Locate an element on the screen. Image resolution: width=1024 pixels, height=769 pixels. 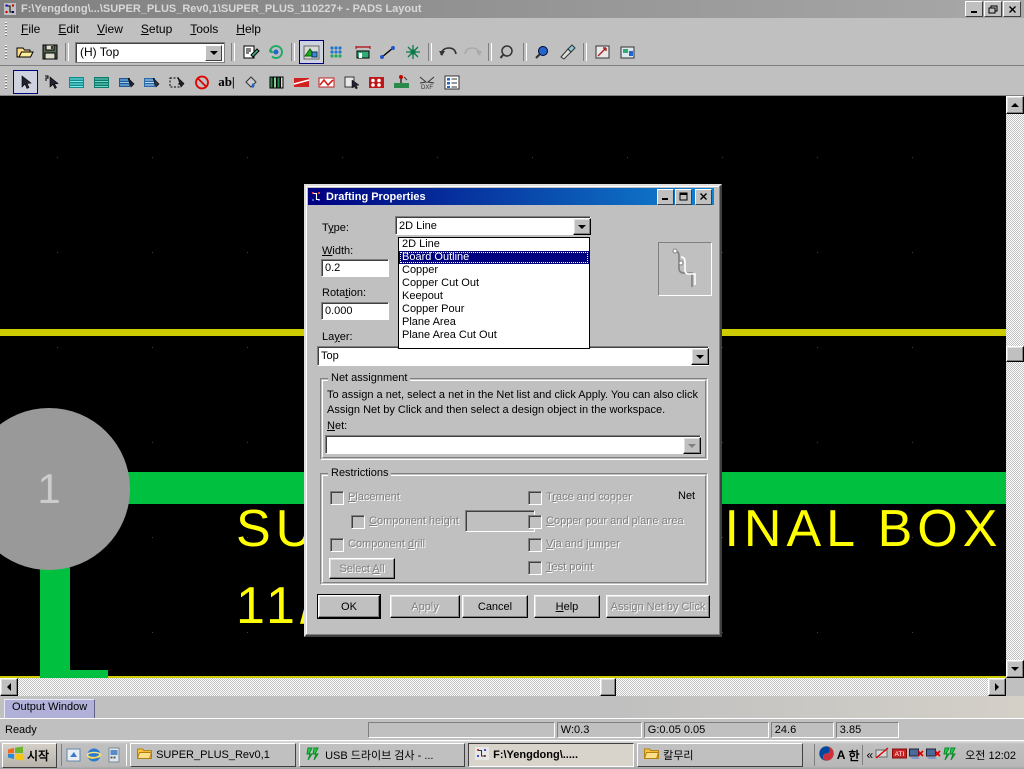
select-all-button: Select All is located at coordinates (362, 568).